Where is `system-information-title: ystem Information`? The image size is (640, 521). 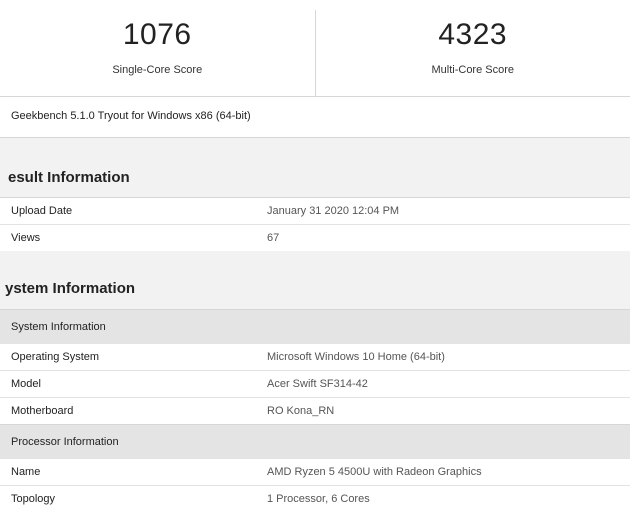 system-information-title: ystem Information is located at coordinates (70, 288).